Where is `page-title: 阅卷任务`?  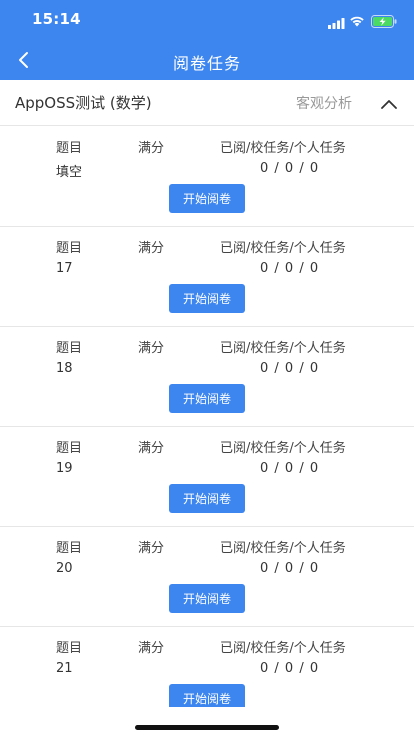
page-title: 阅卷任务 is located at coordinates (206, 63).